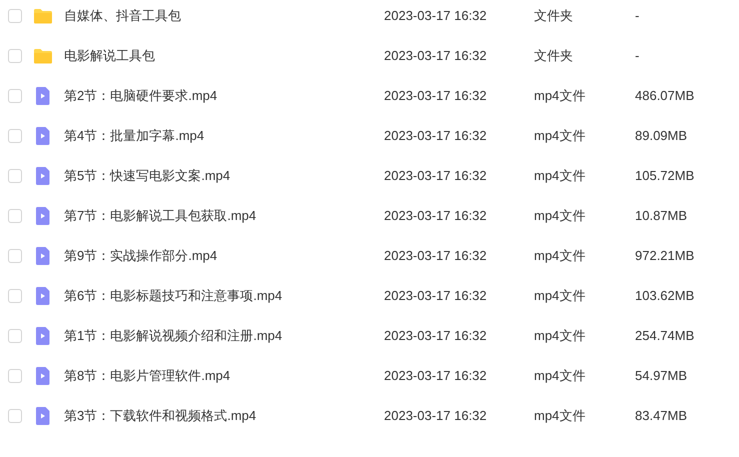  I want to click on file-name: 第6节：电影标题技巧和注意事项.mp4, so click(224, 296).